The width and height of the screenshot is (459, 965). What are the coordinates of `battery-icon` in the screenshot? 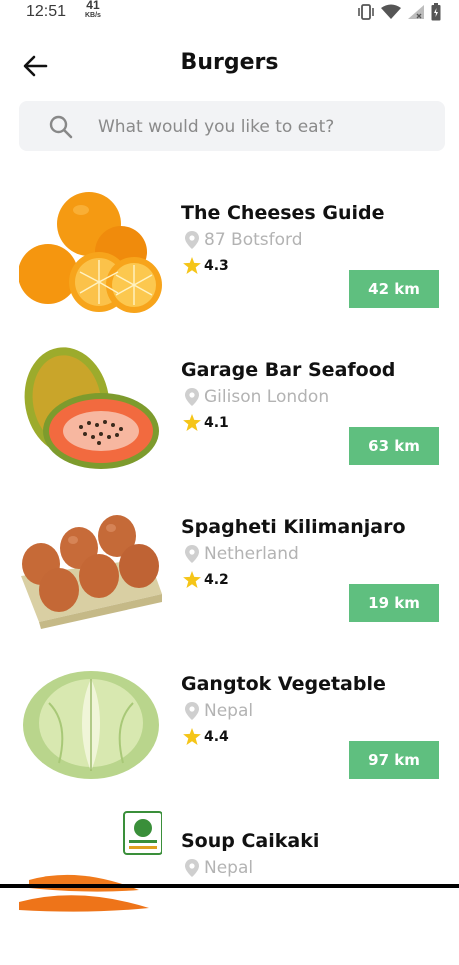 It's located at (436, 14).